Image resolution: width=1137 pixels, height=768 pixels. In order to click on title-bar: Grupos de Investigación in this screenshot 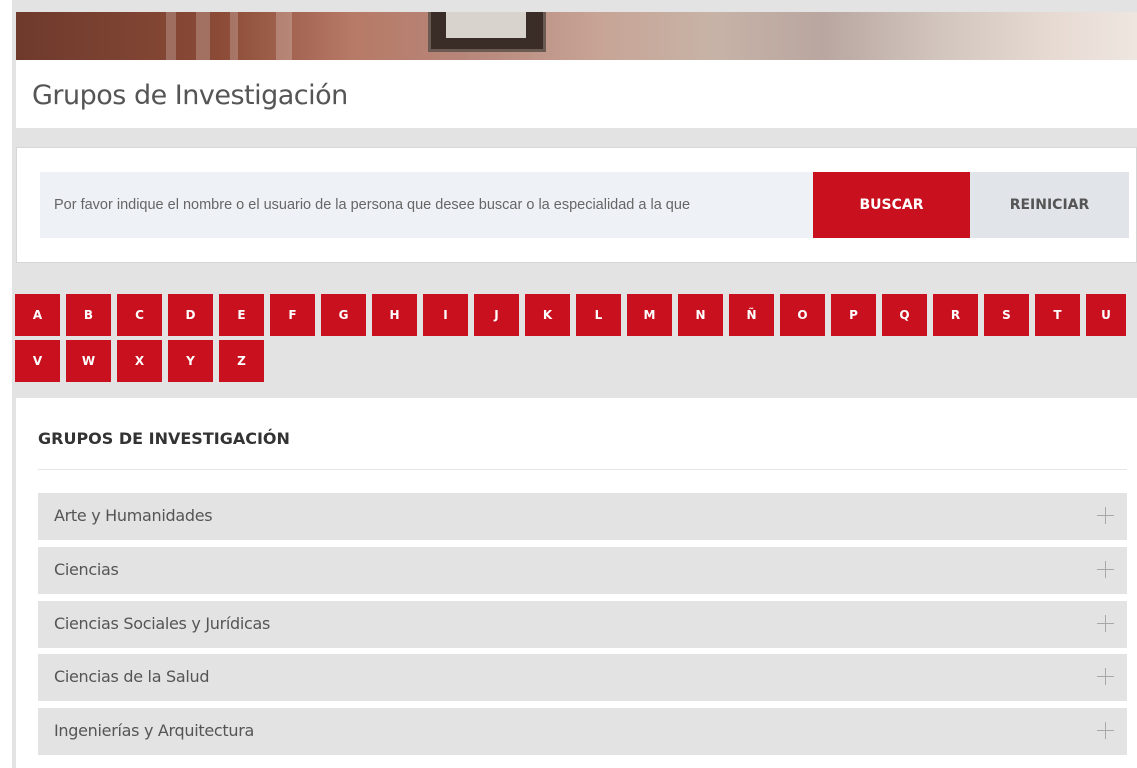, I will do `click(576, 94)`.